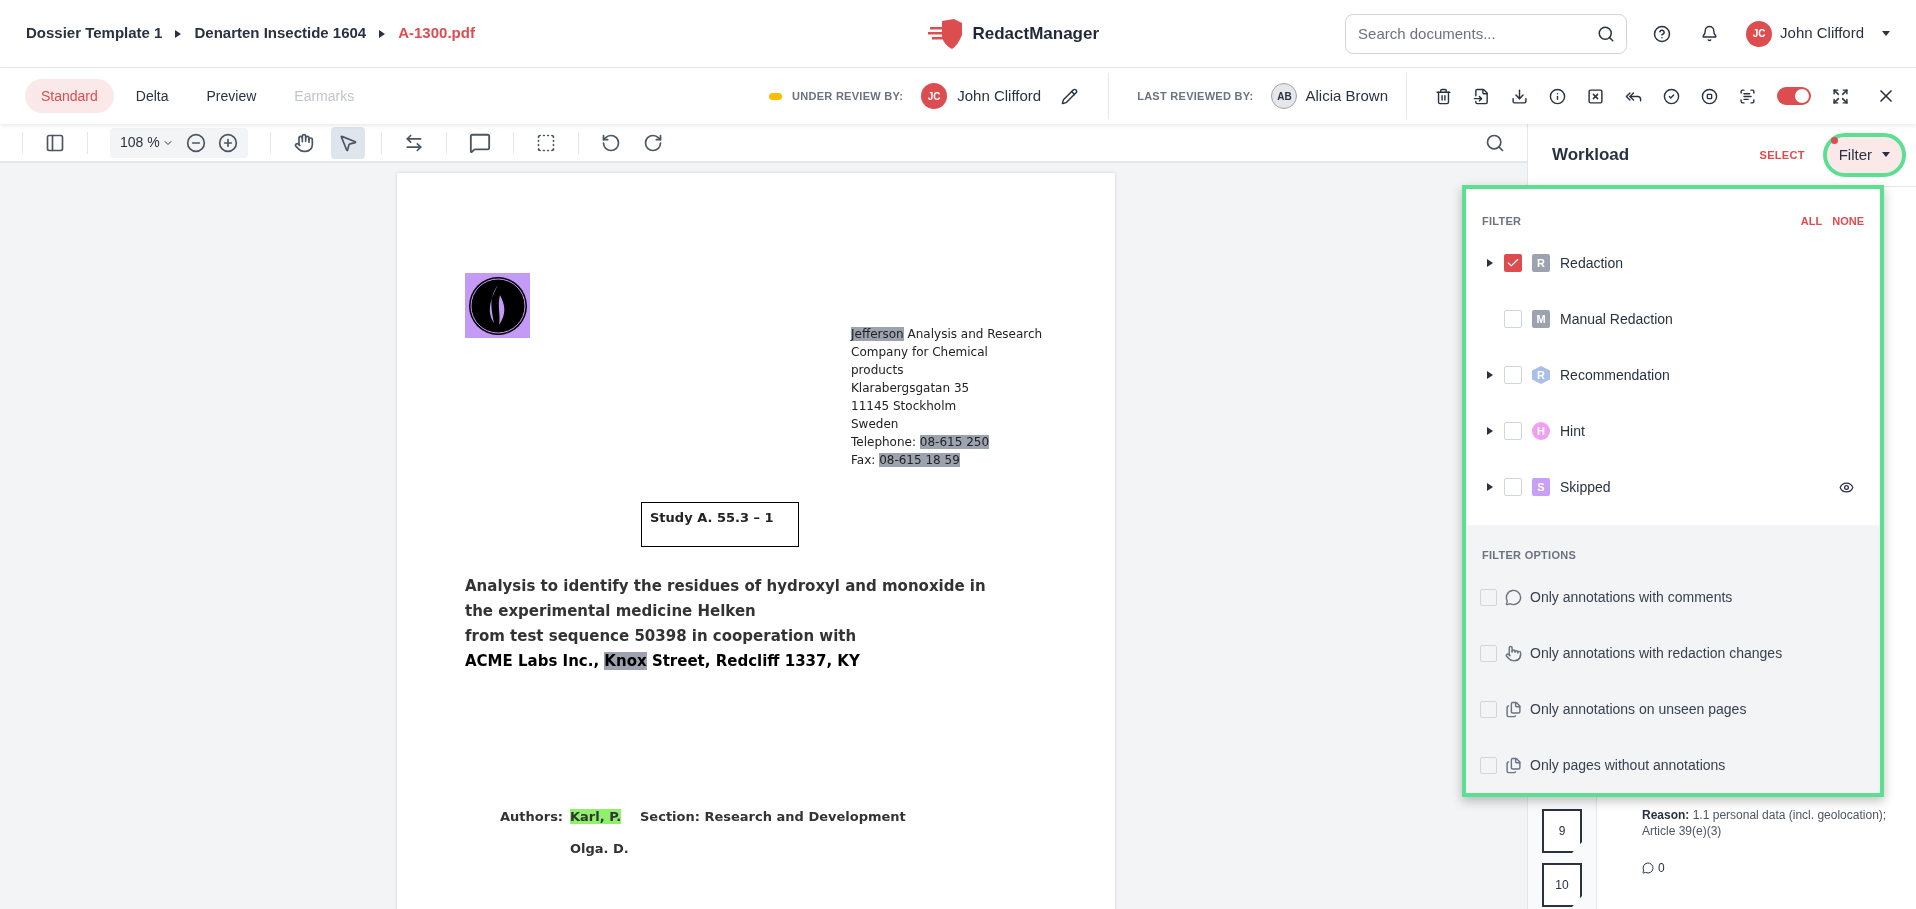 The width and height of the screenshot is (1916, 909). I want to click on filter-item: H Hint, so click(1673, 431).